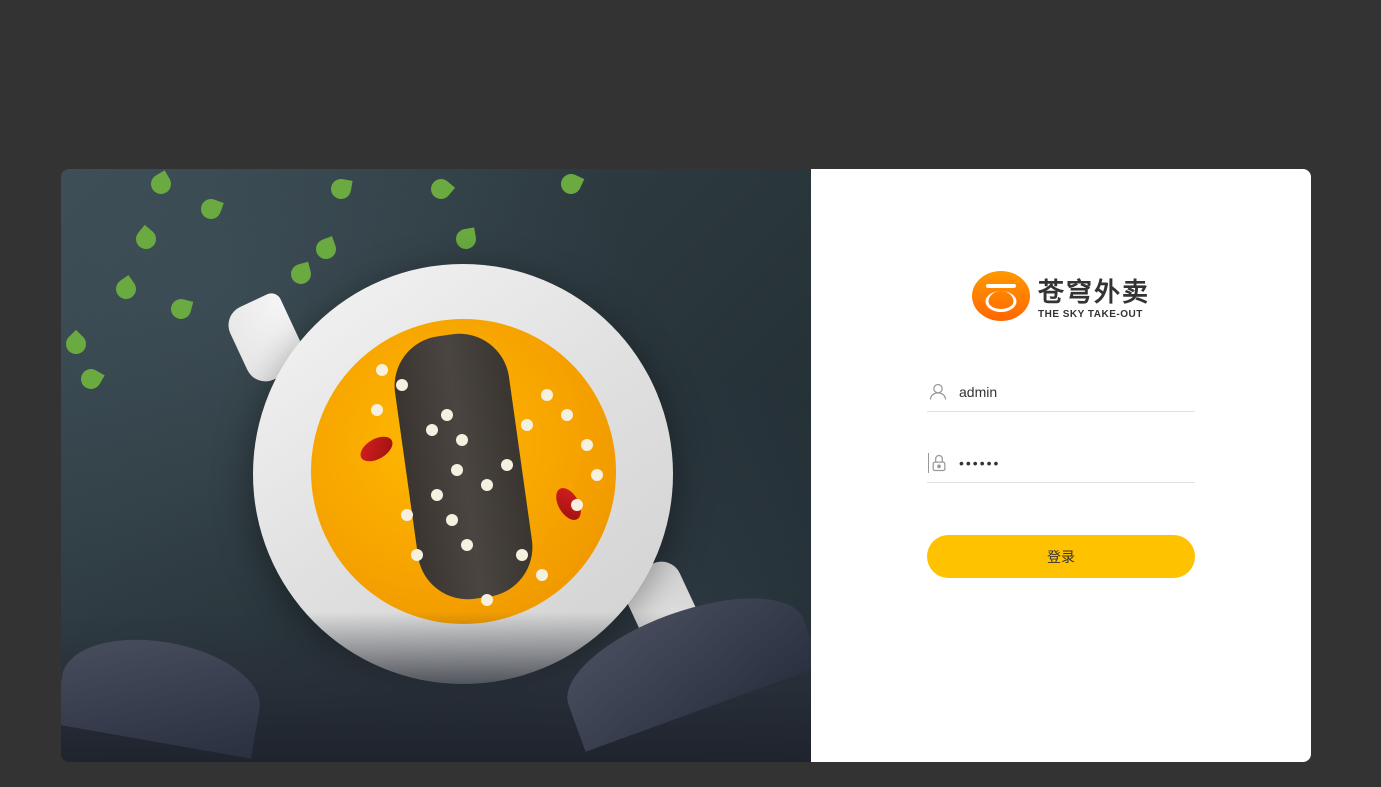 This screenshot has height=787, width=1381. Describe the element at coordinates (1000, 296) in the screenshot. I see `logo-icon` at that location.